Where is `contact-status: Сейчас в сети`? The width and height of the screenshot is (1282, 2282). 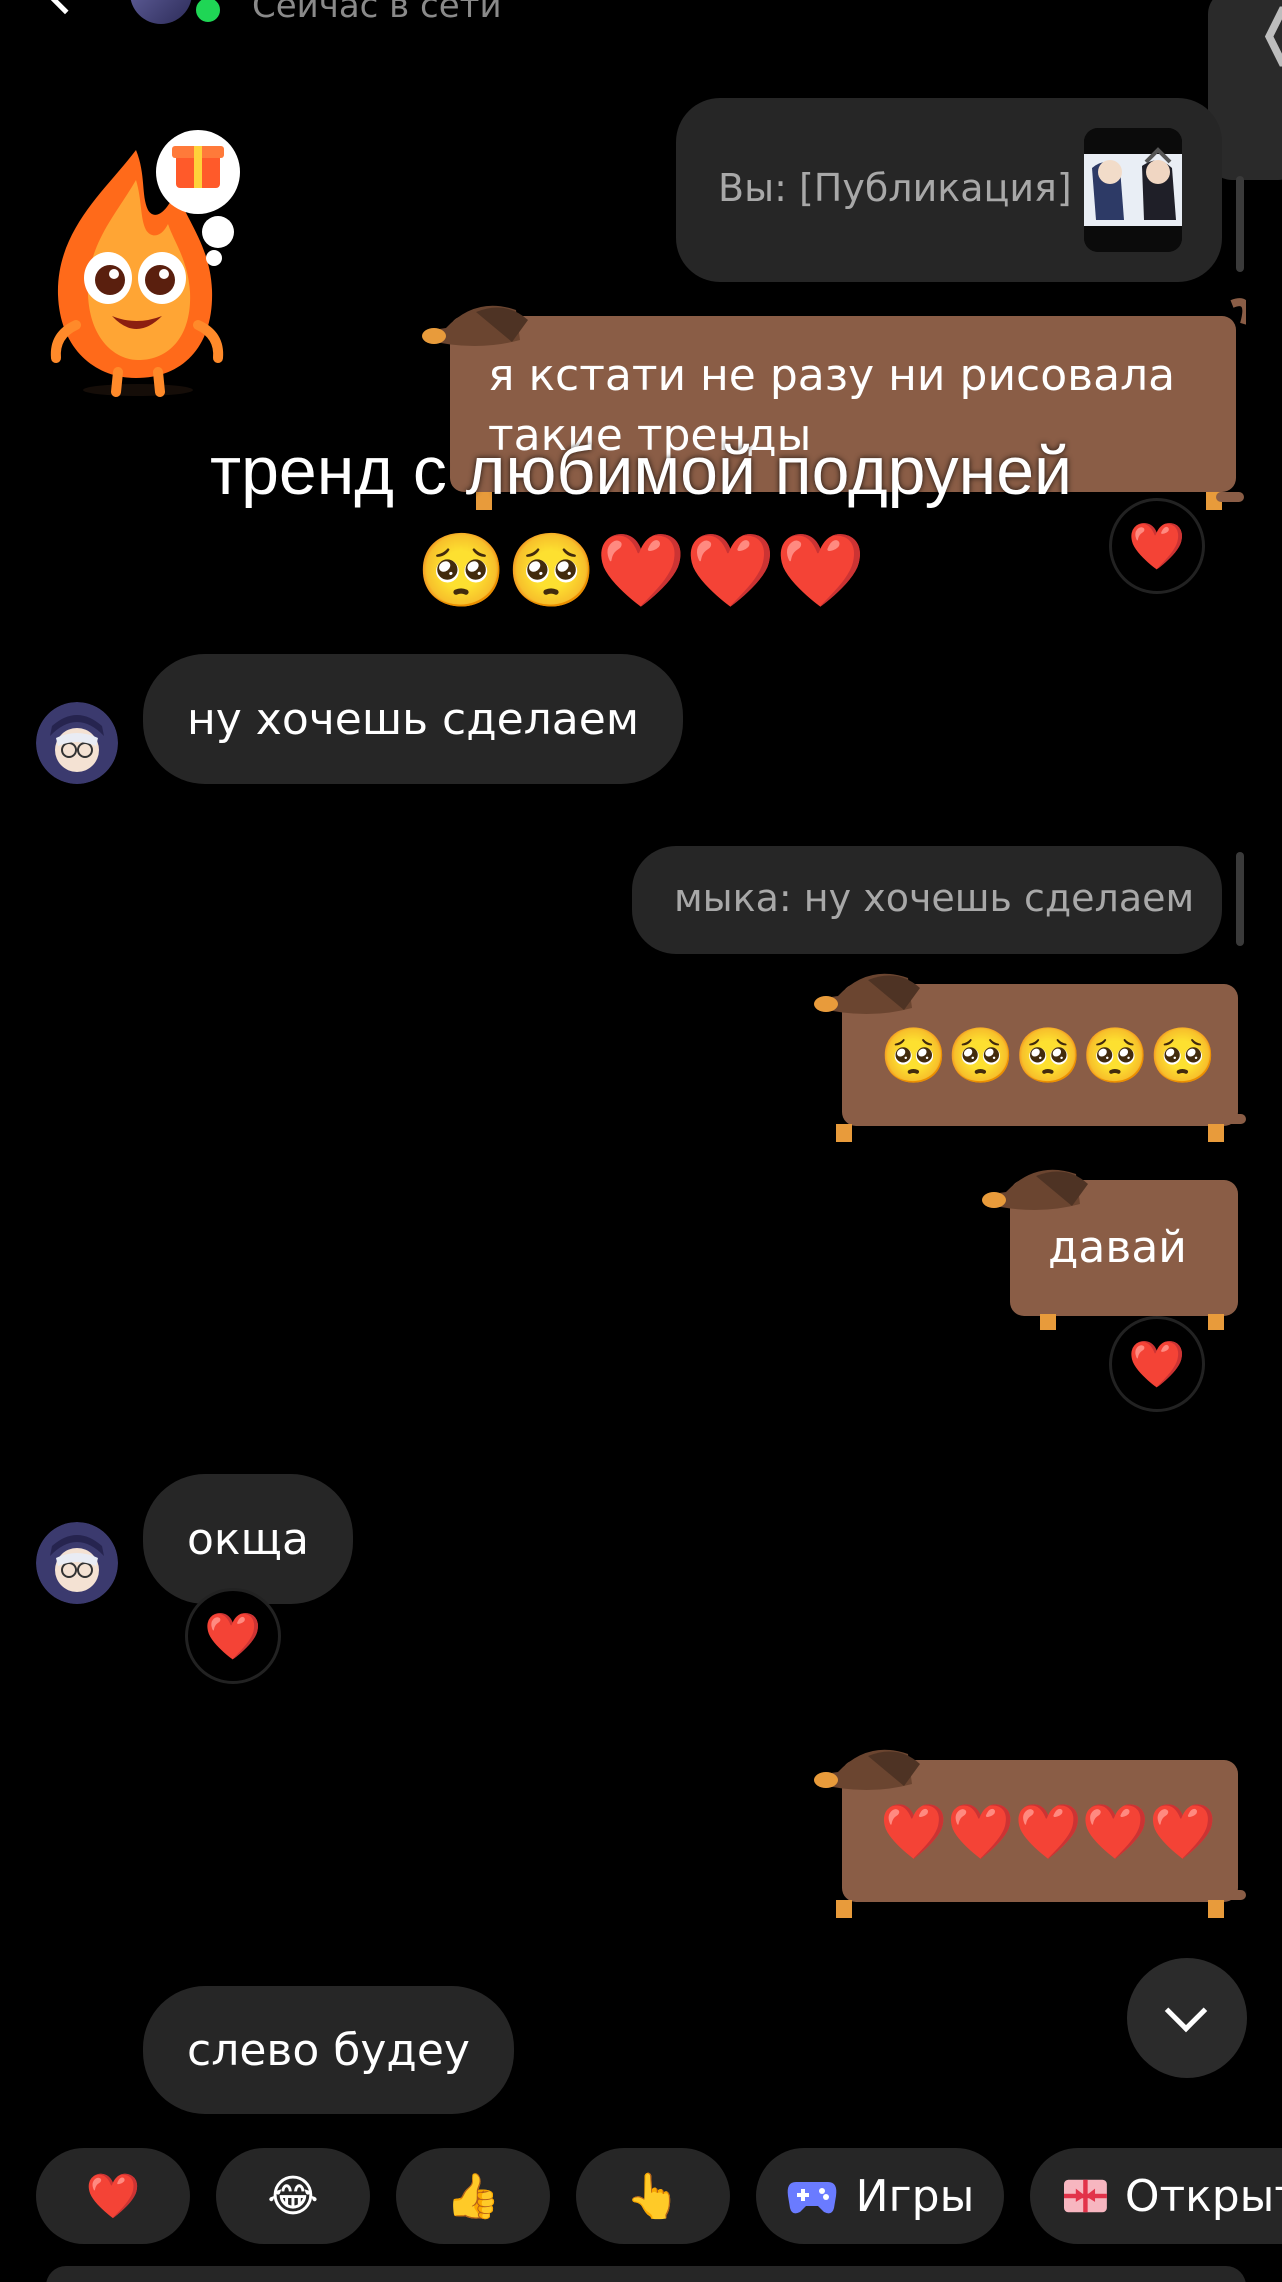 contact-status: Сейчас в сети is located at coordinates (377, 13).